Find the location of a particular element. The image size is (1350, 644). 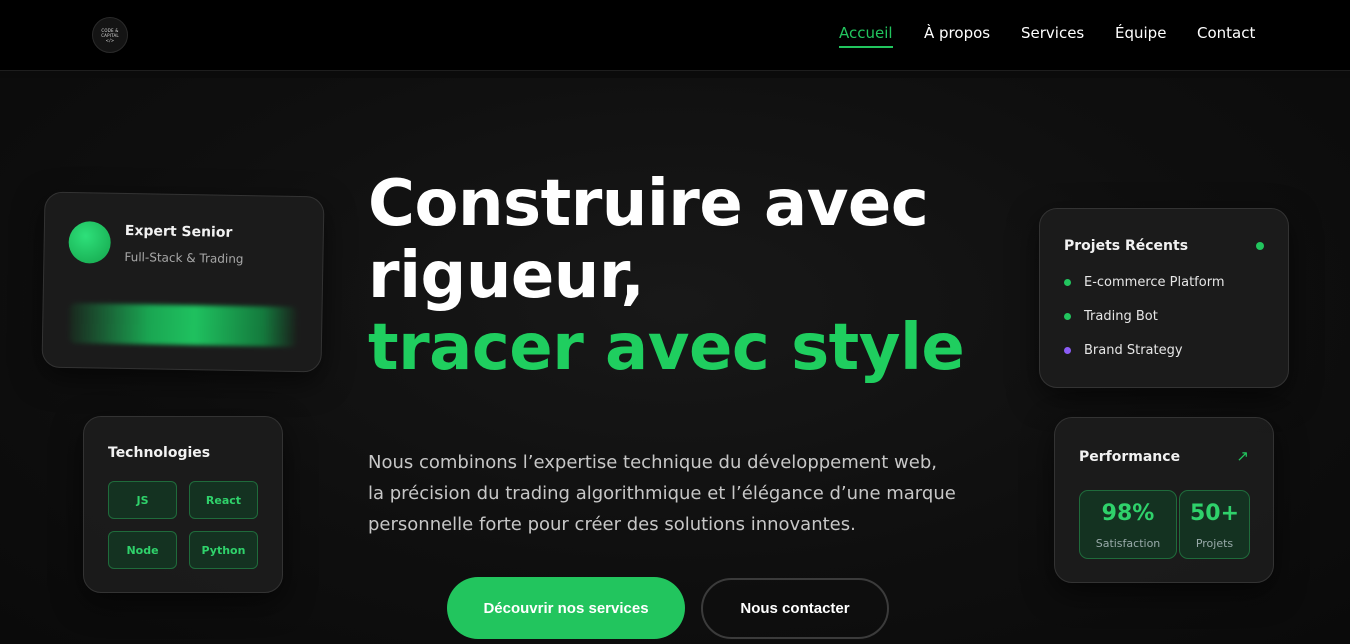

headline-line-2: rigueur, is located at coordinates (506, 276).